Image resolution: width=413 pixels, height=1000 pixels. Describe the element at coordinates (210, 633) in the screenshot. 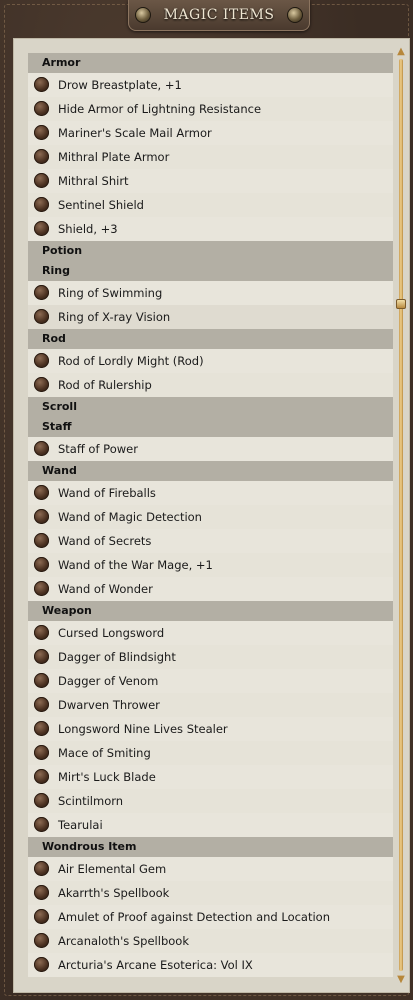

I see `list-item: Cursed Longsword` at that location.